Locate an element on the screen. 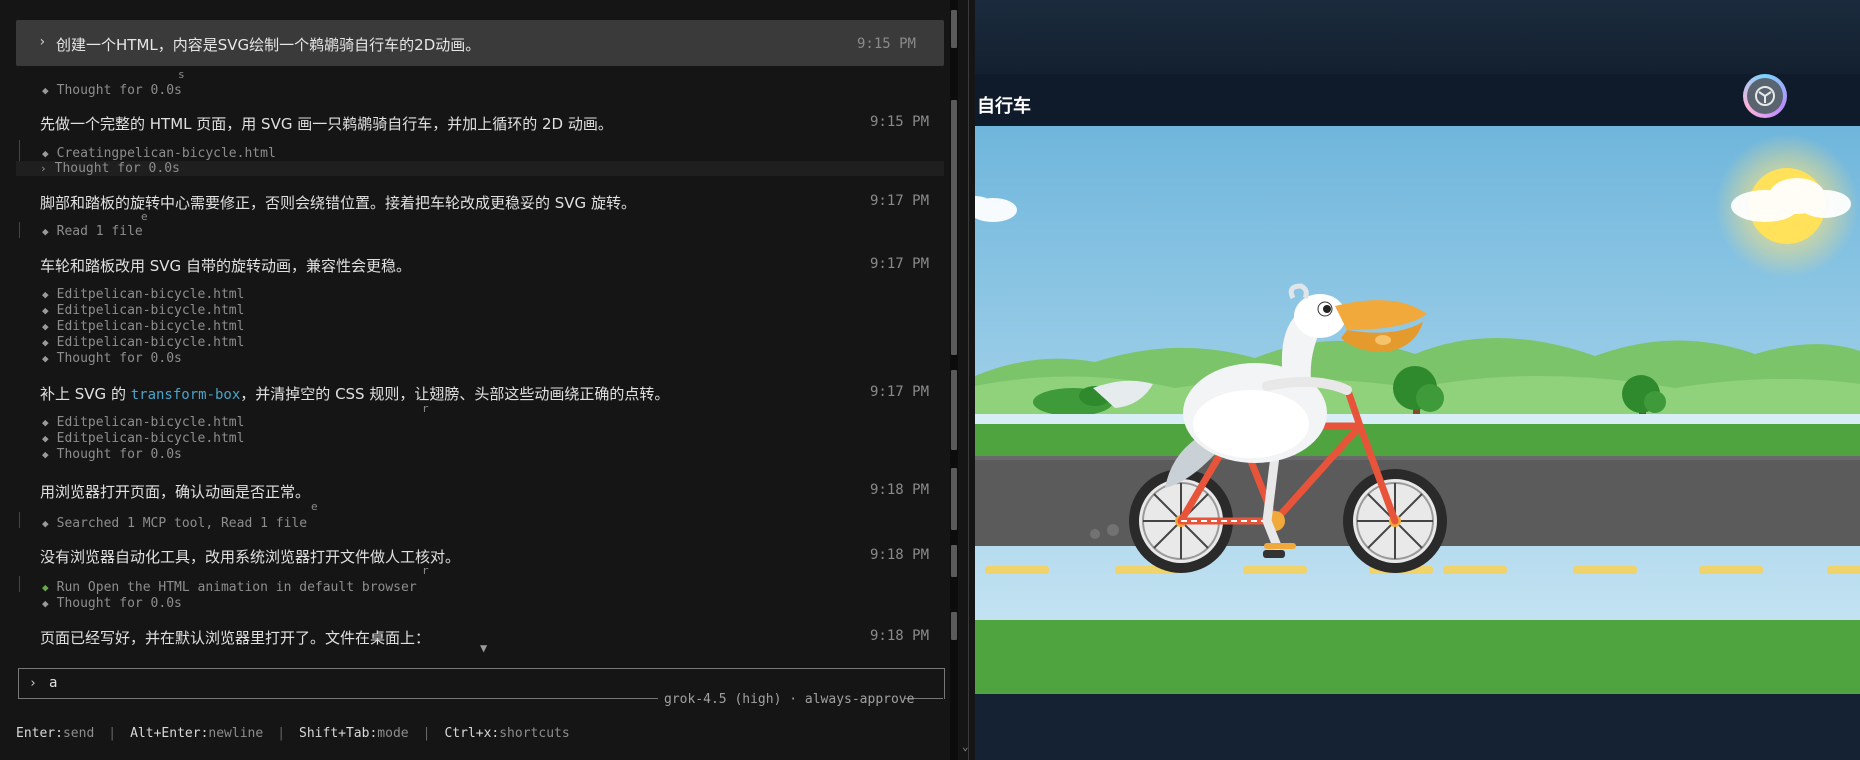 This screenshot has width=1860, height=760. page-title: 自行车 is located at coordinates (1004, 106).